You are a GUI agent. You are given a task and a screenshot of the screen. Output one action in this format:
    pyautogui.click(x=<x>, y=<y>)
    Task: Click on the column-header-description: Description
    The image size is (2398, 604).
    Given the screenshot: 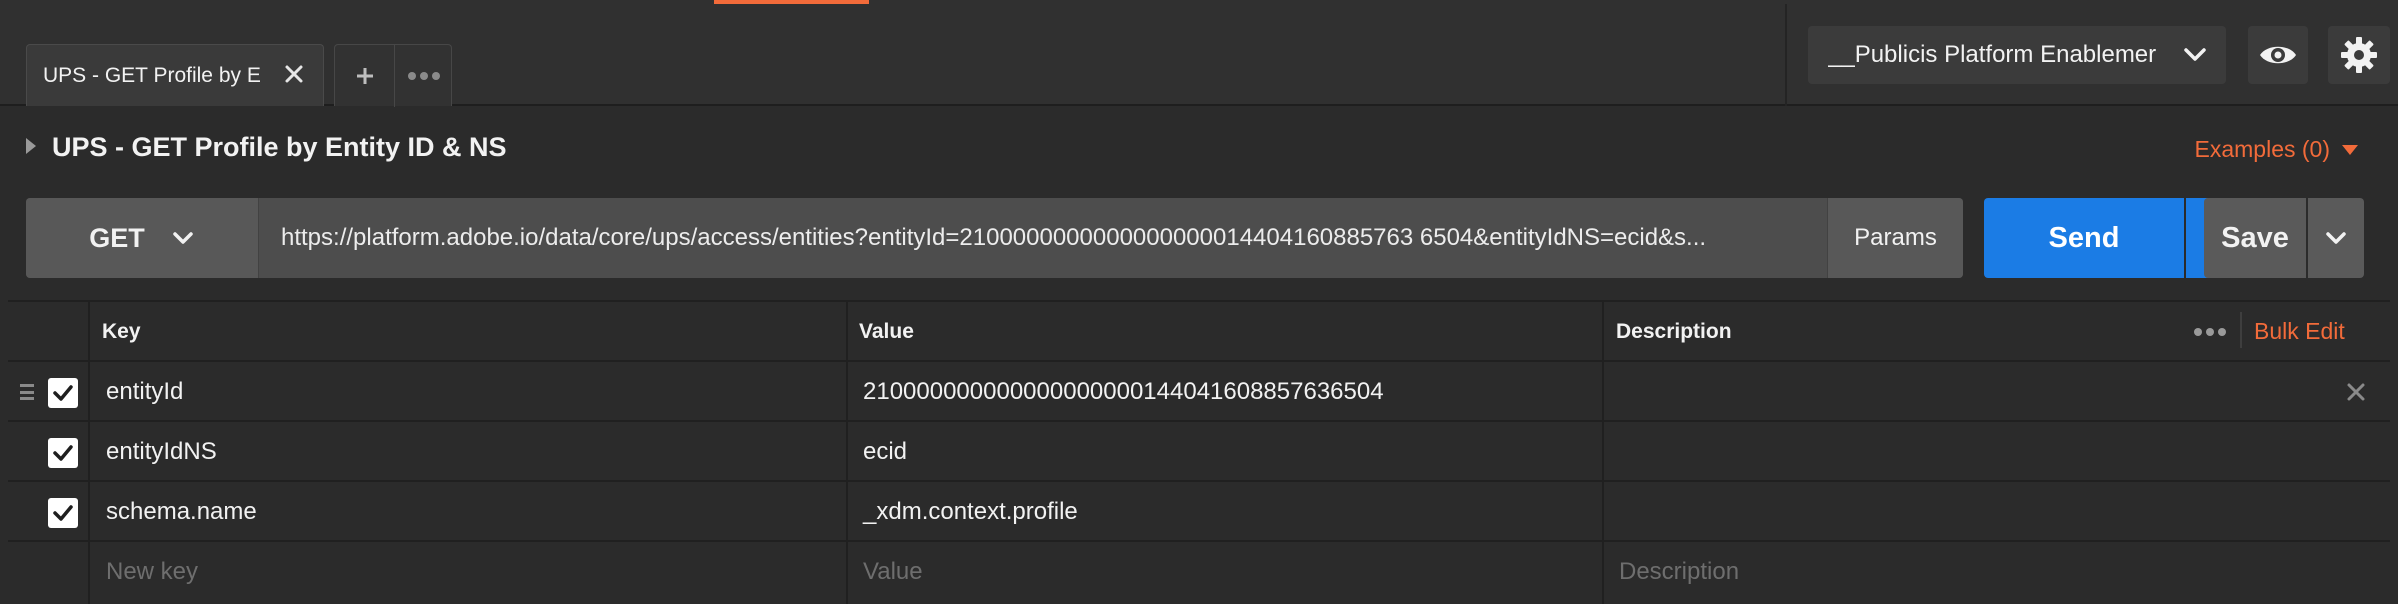 What is the action you would take?
    pyautogui.click(x=1674, y=331)
    